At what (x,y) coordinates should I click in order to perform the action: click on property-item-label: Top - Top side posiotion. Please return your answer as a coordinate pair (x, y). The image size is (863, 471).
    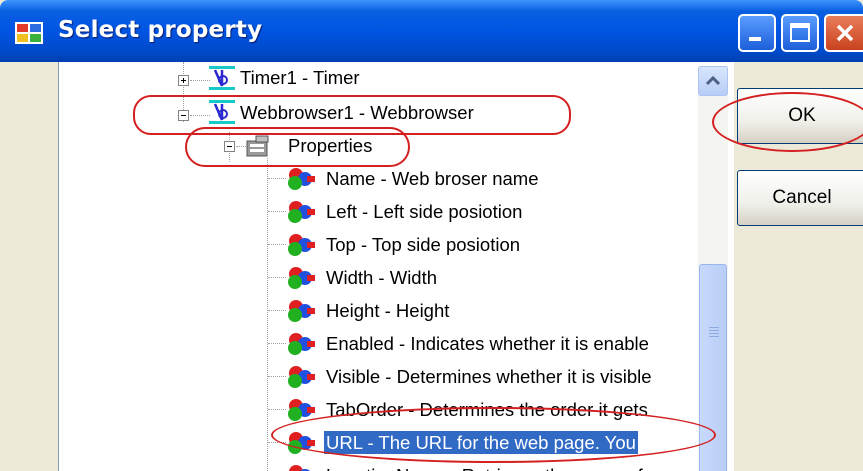
    Looking at the image, I should click on (423, 244).